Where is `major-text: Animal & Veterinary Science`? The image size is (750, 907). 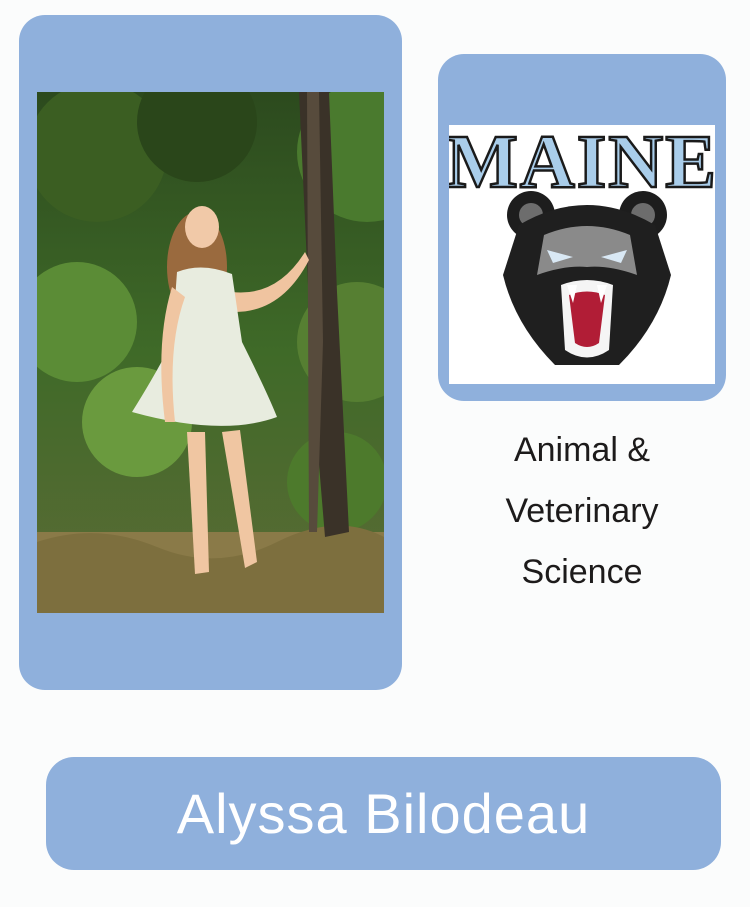 major-text: Animal & Veterinary Science is located at coordinates (582, 511).